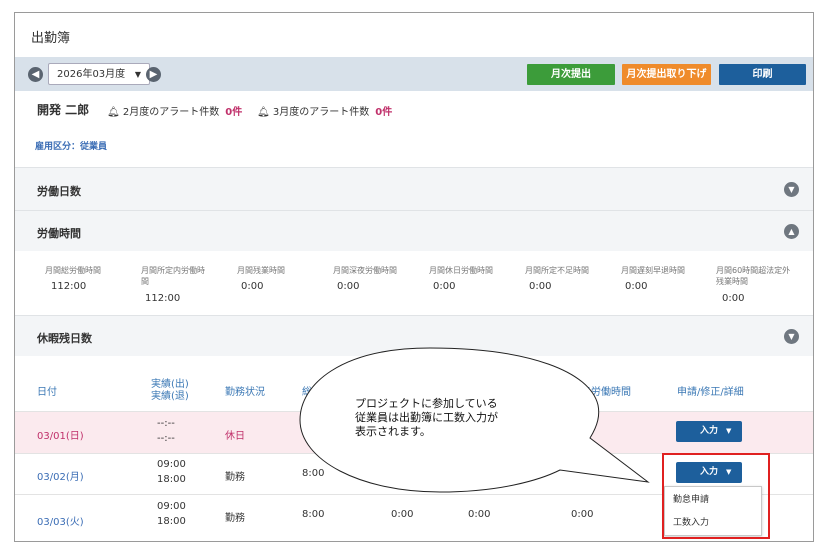 This screenshot has width=828, height=554. I want to click on callout-bubble, so click(474, 420).